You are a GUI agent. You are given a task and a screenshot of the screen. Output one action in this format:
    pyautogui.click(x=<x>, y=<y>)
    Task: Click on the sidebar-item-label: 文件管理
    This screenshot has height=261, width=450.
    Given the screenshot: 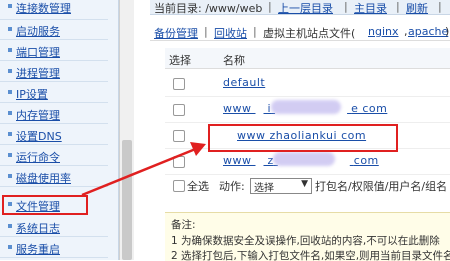 What is the action you would take?
    pyautogui.click(x=38, y=206)
    